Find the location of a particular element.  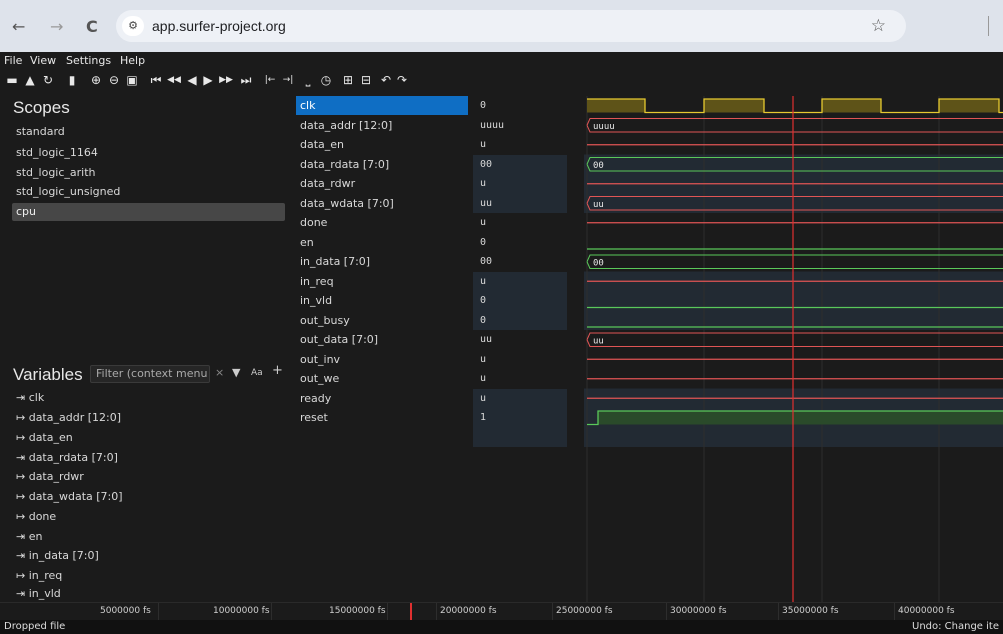

signal-name: clk is located at coordinates (382, 105).